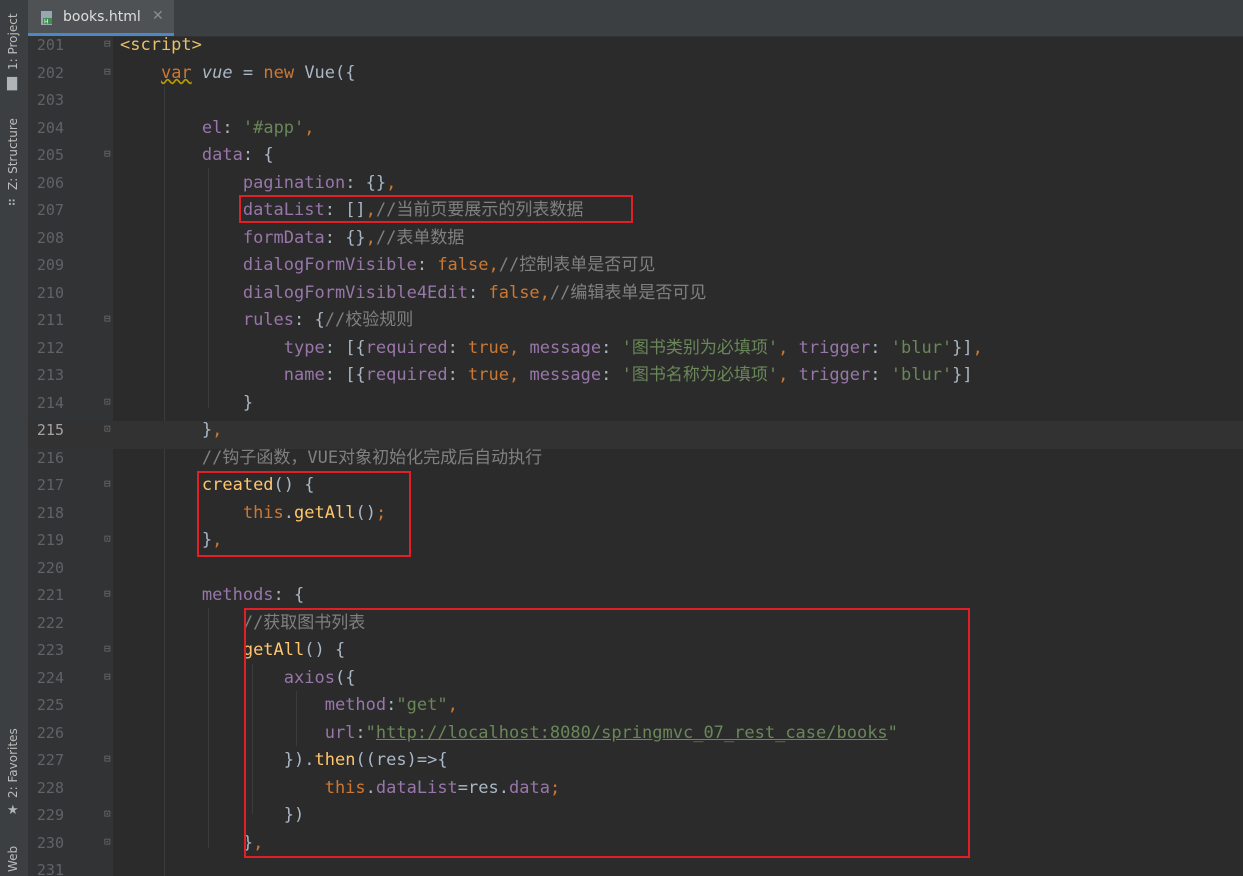 The image size is (1243, 876). Describe the element at coordinates (50, 182) in the screenshot. I see `line-number: 206` at that location.